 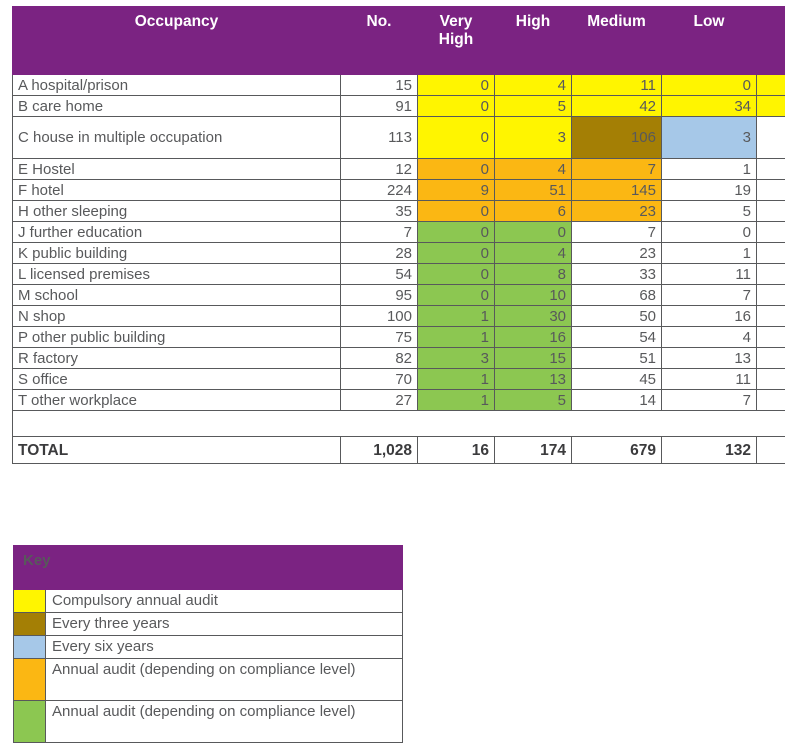 What do you see at coordinates (709, 400) in the screenshot?
I see `cell-low: 7` at bounding box center [709, 400].